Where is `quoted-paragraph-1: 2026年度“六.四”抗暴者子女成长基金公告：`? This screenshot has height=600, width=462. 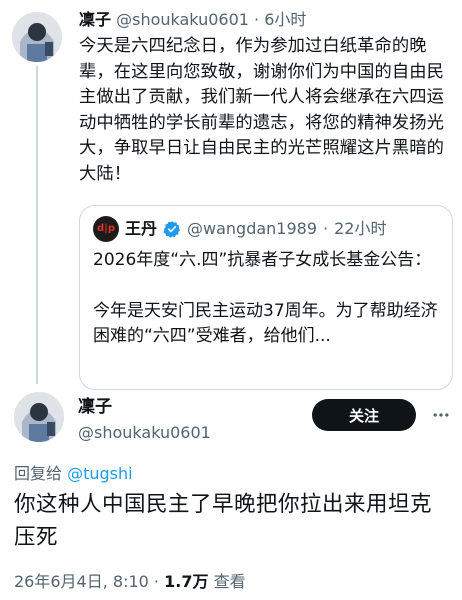 quoted-paragraph-1: 2026年度“六.四”抗暴者子女成长基金公告： is located at coordinates (262, 260).